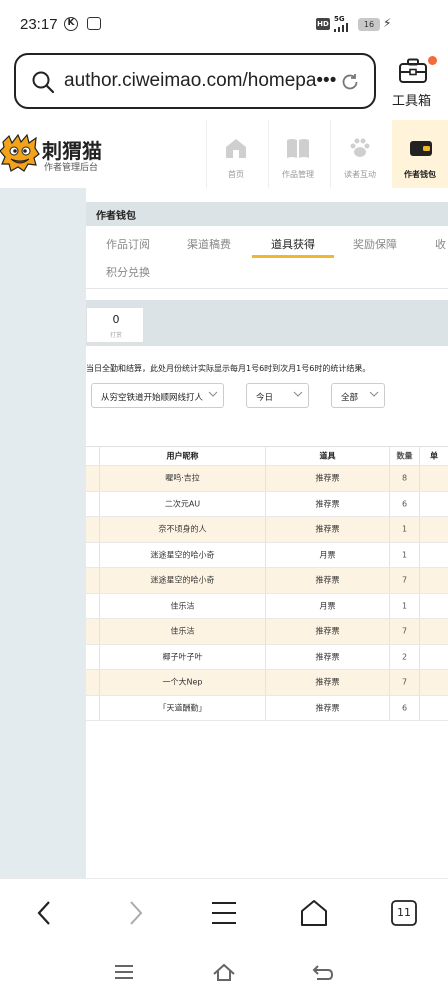 The image size is (448, 999). What do you see at coordinates (432, 60) in the screenshot?
I see `notification-dot` at bounding box center [432, 60].